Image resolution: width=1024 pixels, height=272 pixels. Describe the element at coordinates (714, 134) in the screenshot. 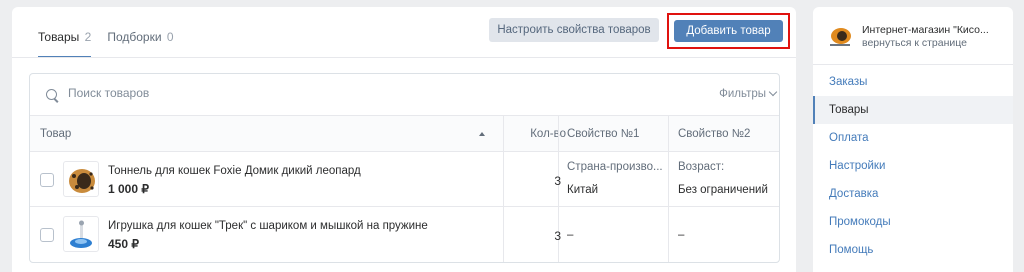

I see `column-header-property-2: Свойство №2` at that location.